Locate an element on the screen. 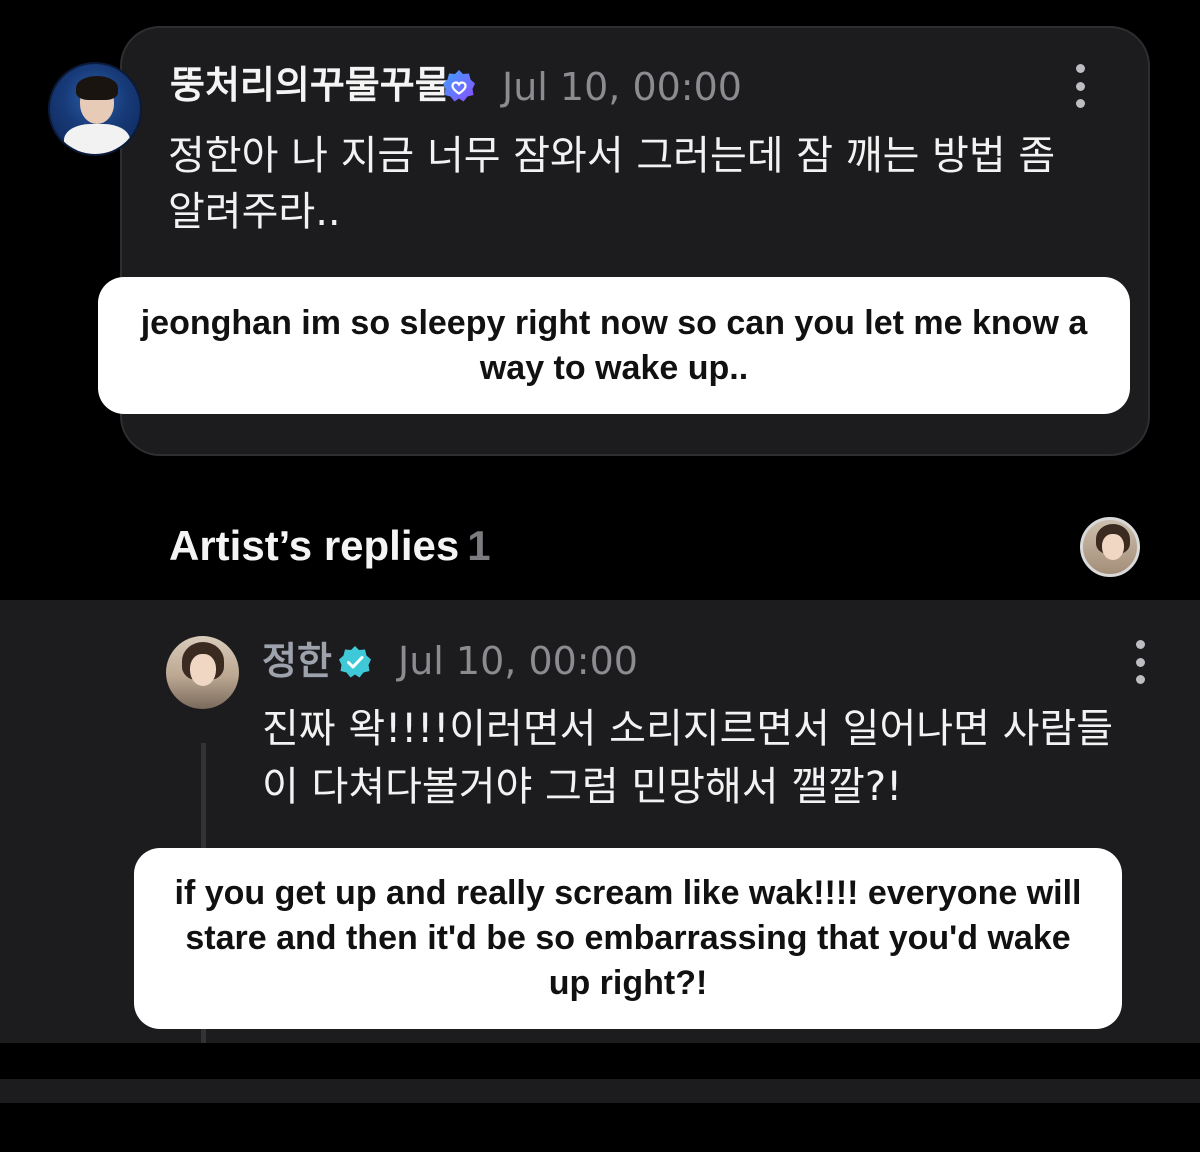 The height and width of the screenshot is (1152, 1200). fan-post-timestamp: Jul 10, 00:00 is located at coordinates (622, 87).